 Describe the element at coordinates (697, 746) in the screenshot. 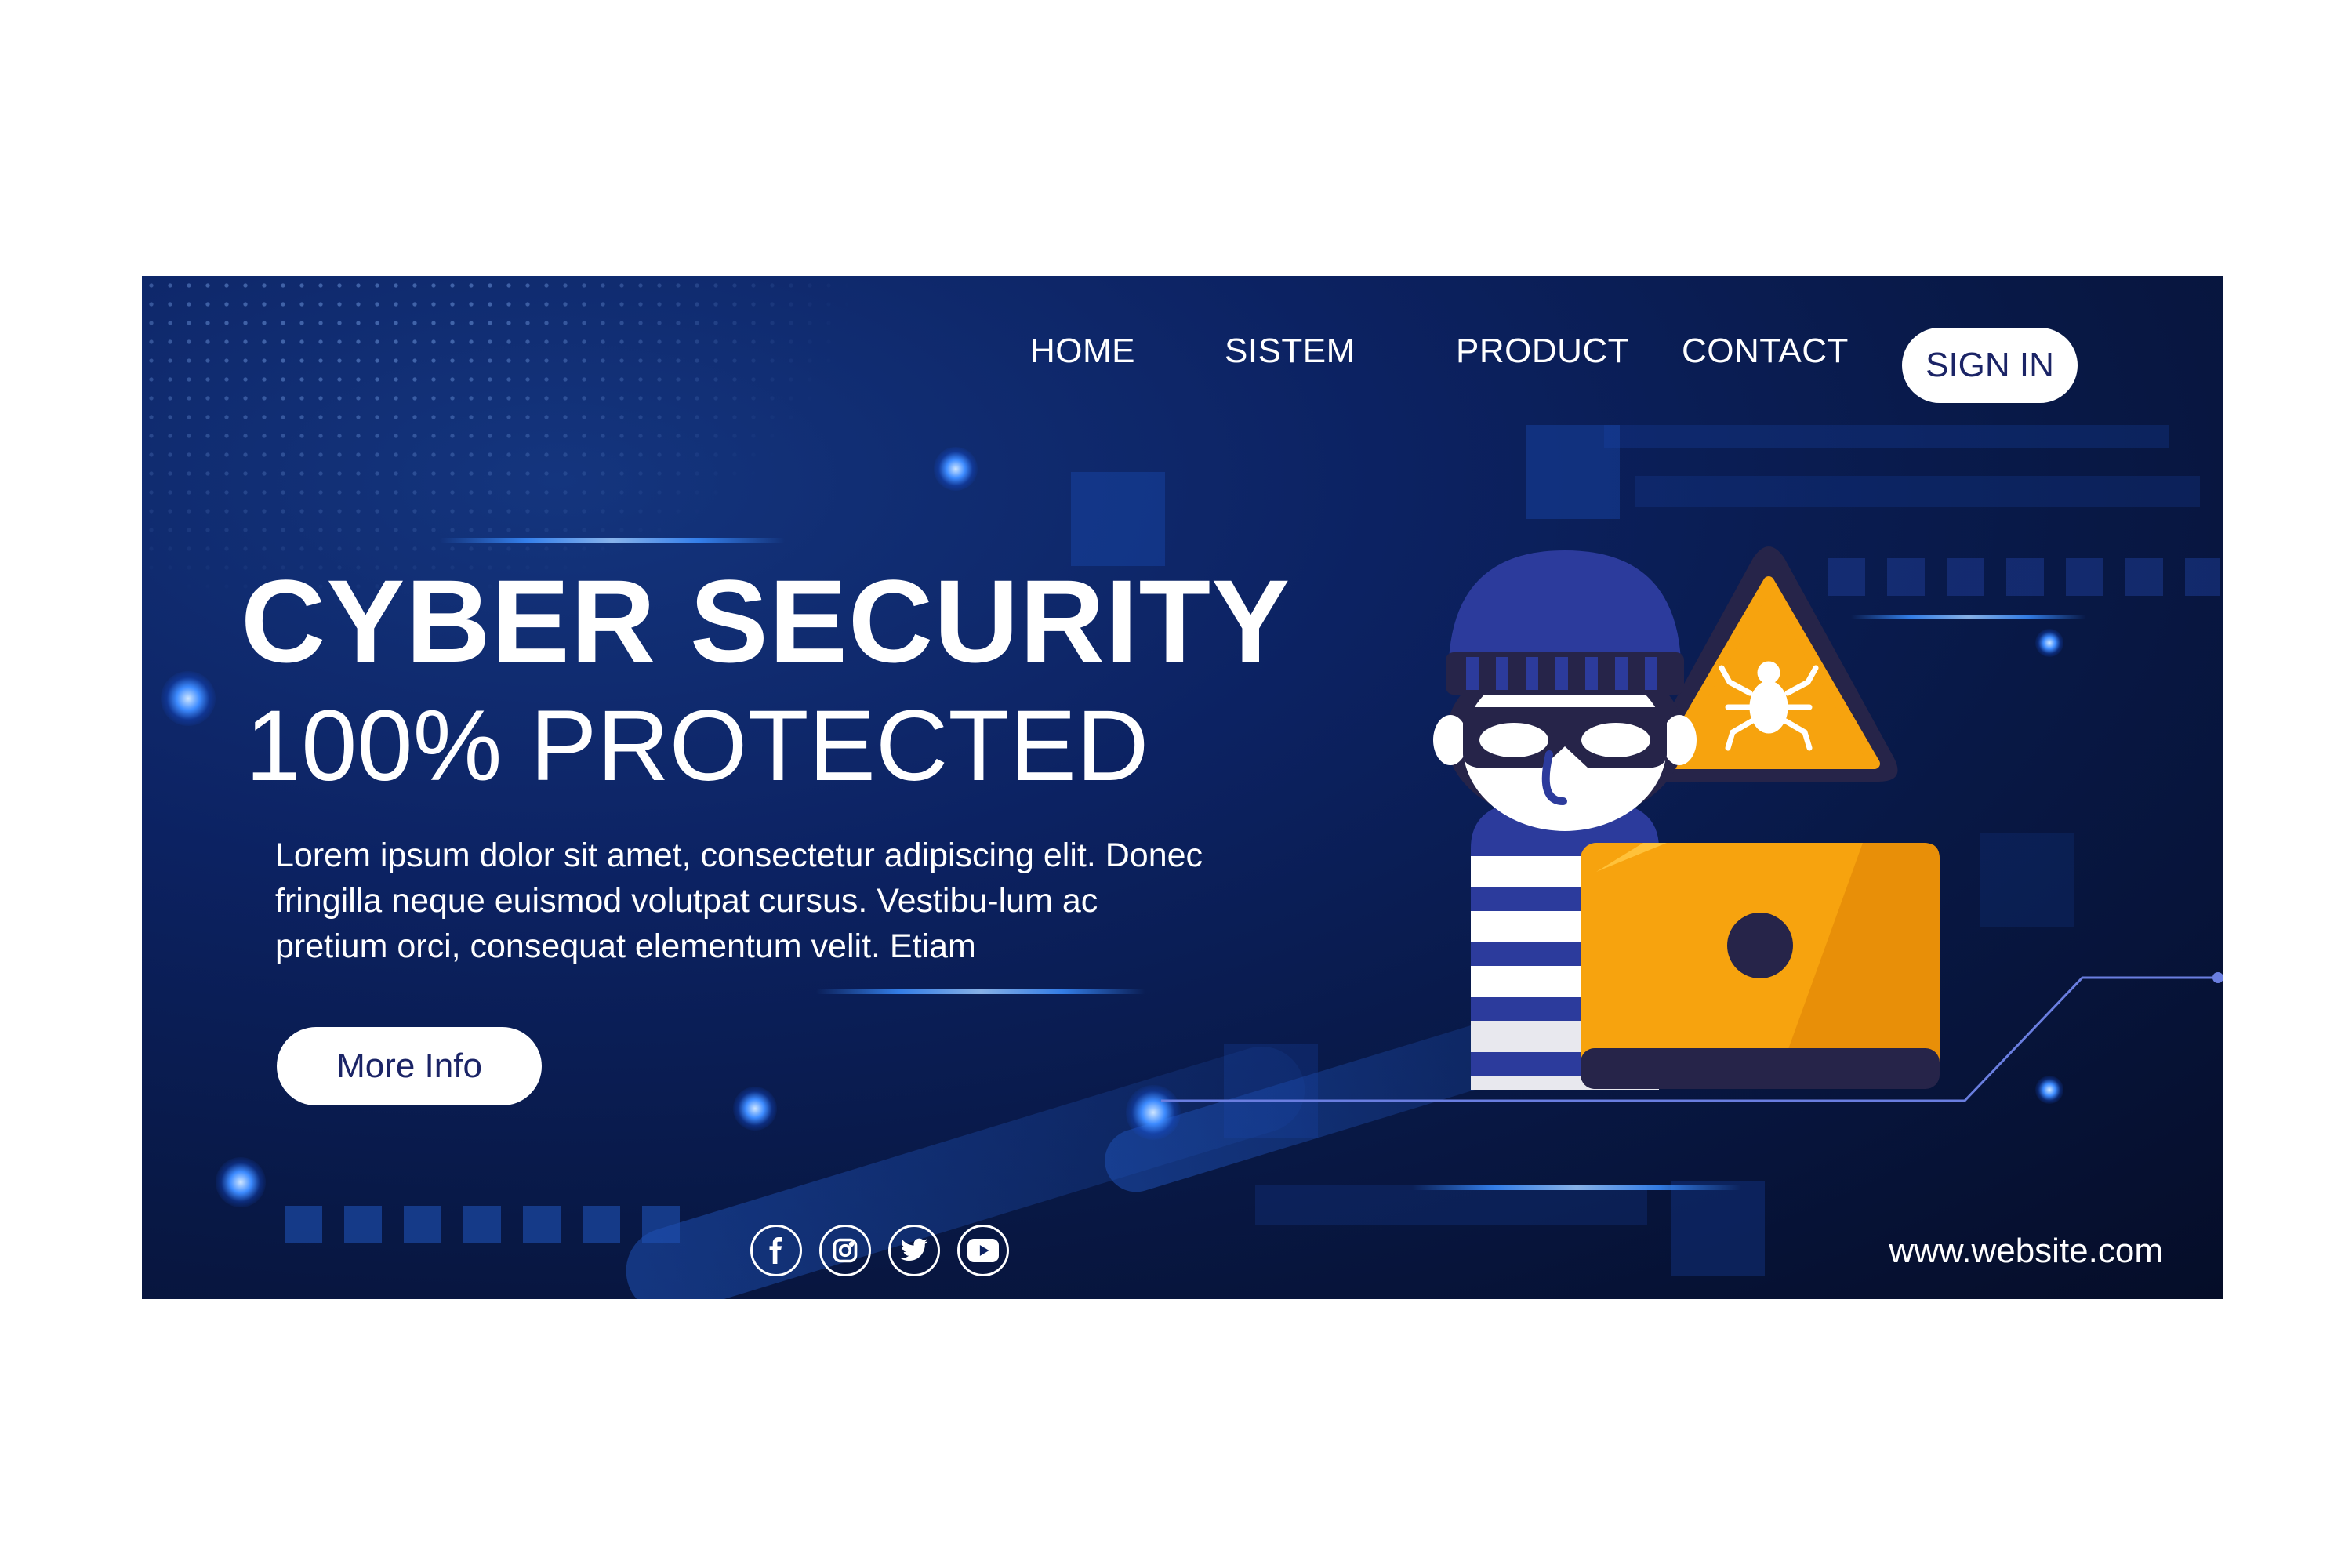

I see `hero-subtitle: 100% PROTECTED` at that location.